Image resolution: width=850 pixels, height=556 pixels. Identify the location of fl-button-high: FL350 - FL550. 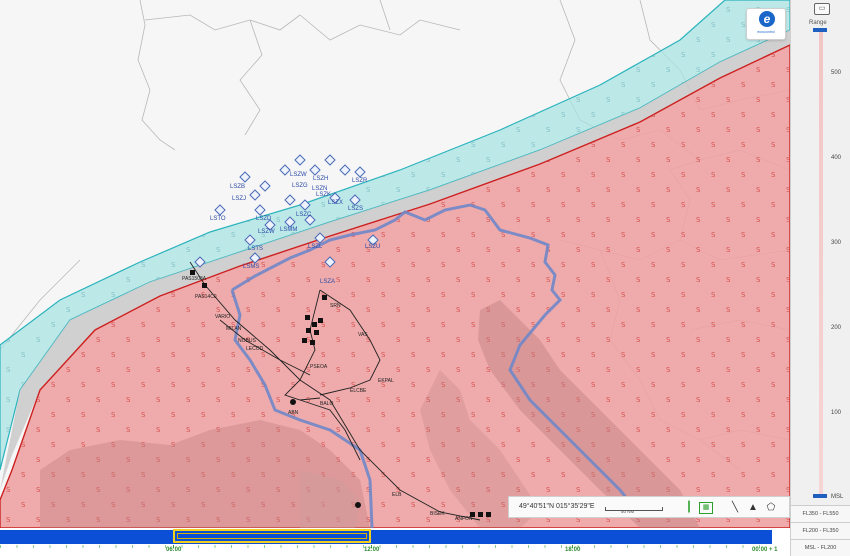
(820, 513).